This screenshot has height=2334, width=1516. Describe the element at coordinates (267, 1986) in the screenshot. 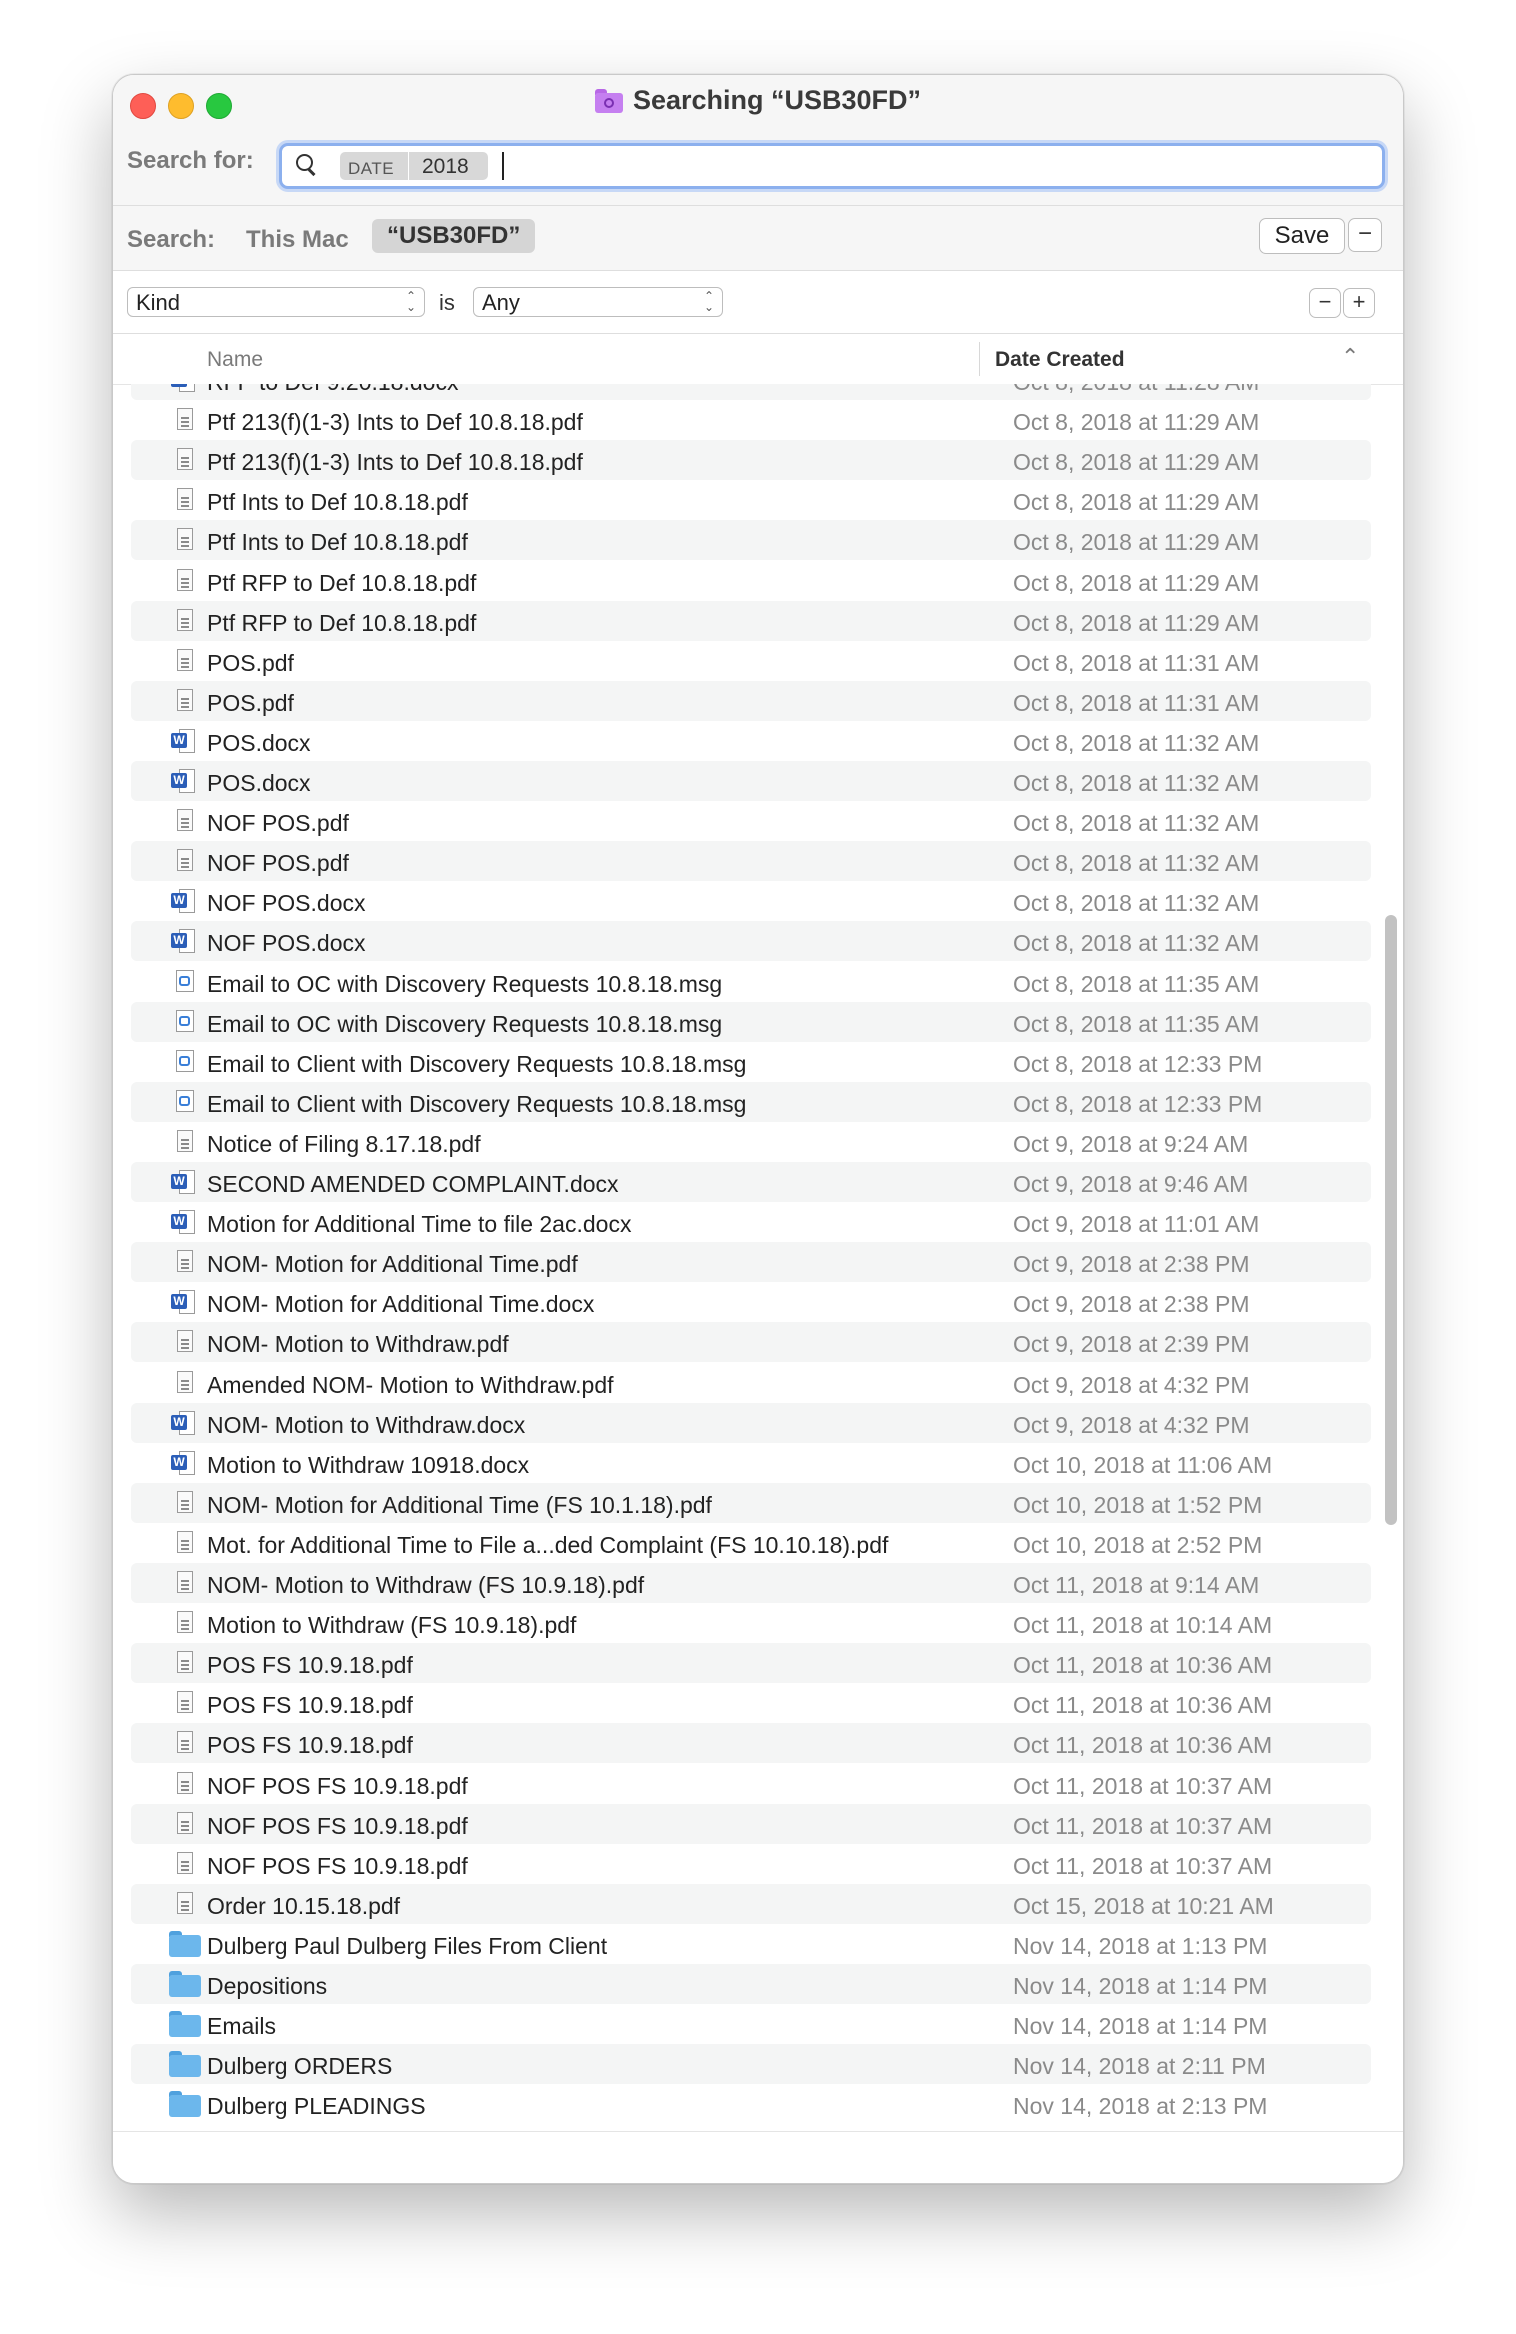

I see `file-name: Depositions` at that location.